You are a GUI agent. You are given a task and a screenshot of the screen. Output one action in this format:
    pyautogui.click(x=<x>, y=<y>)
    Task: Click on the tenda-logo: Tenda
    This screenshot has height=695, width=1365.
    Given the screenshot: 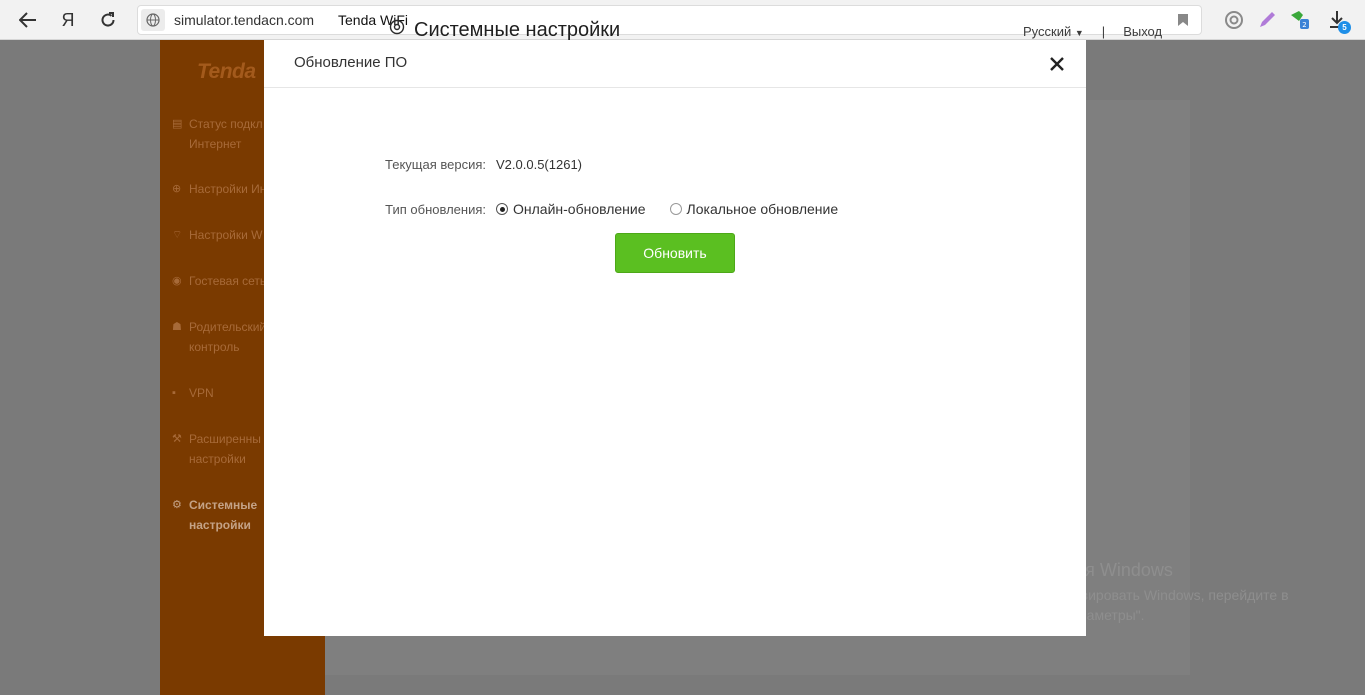 What is the action you would take?
    pyautogui.click(x=226, y=71)
    